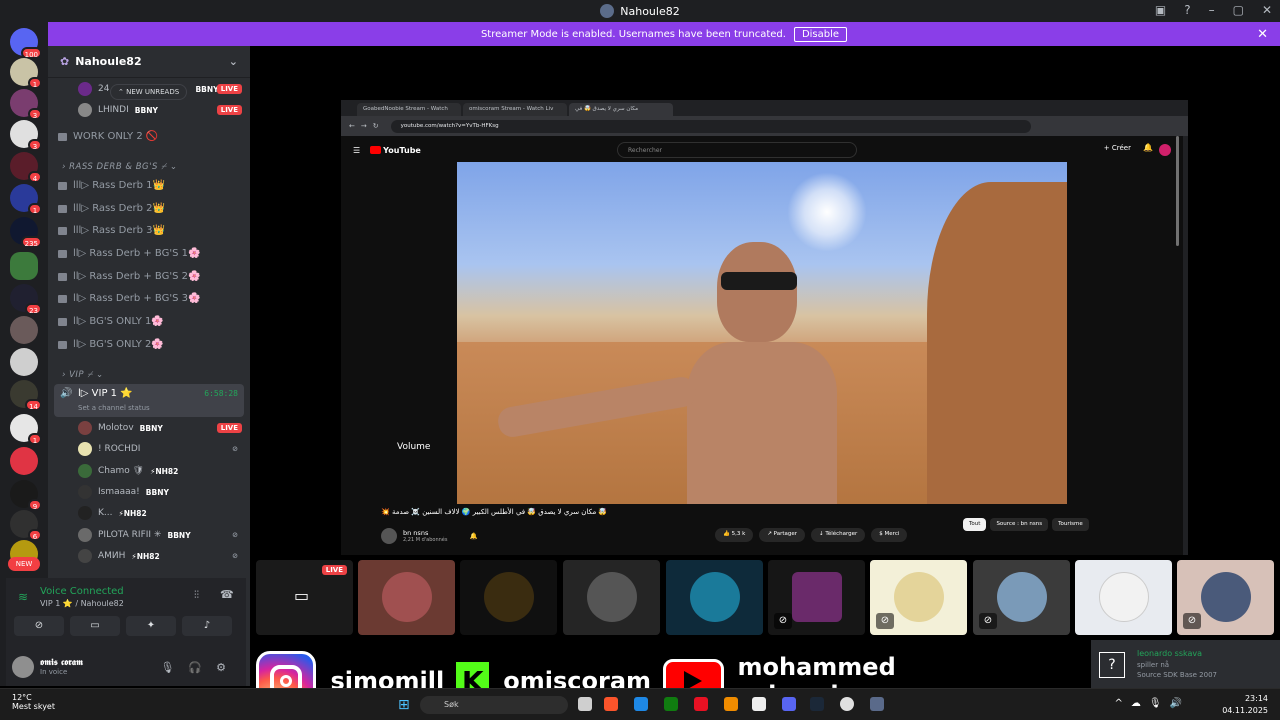 The height and width of the screenshot is (720, 1280). What do you see at coordinates (1152, 703) in the screenshot?
I see `system-tray: ^☁🎙🔊` at bounding box center [1152, 703].